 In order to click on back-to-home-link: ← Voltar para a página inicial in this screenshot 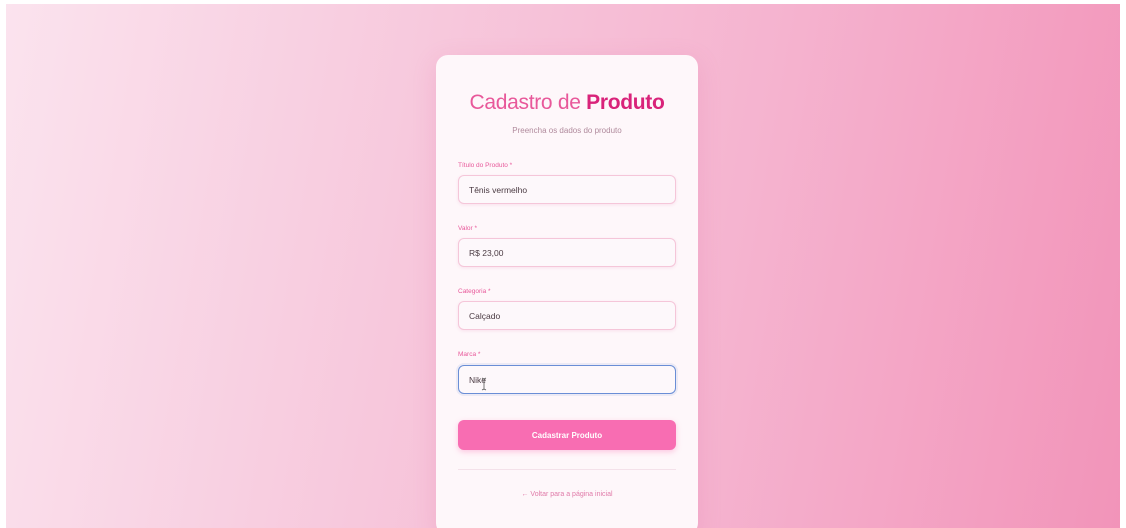, I will do `click(567, 494)`.